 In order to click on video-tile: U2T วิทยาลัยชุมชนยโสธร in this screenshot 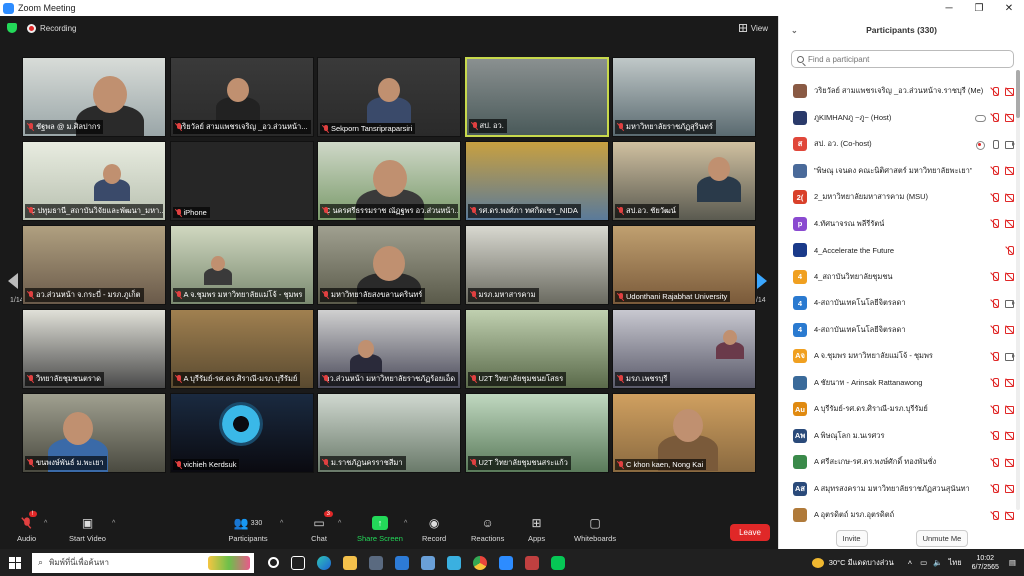, I will do `click(536, 349)`.